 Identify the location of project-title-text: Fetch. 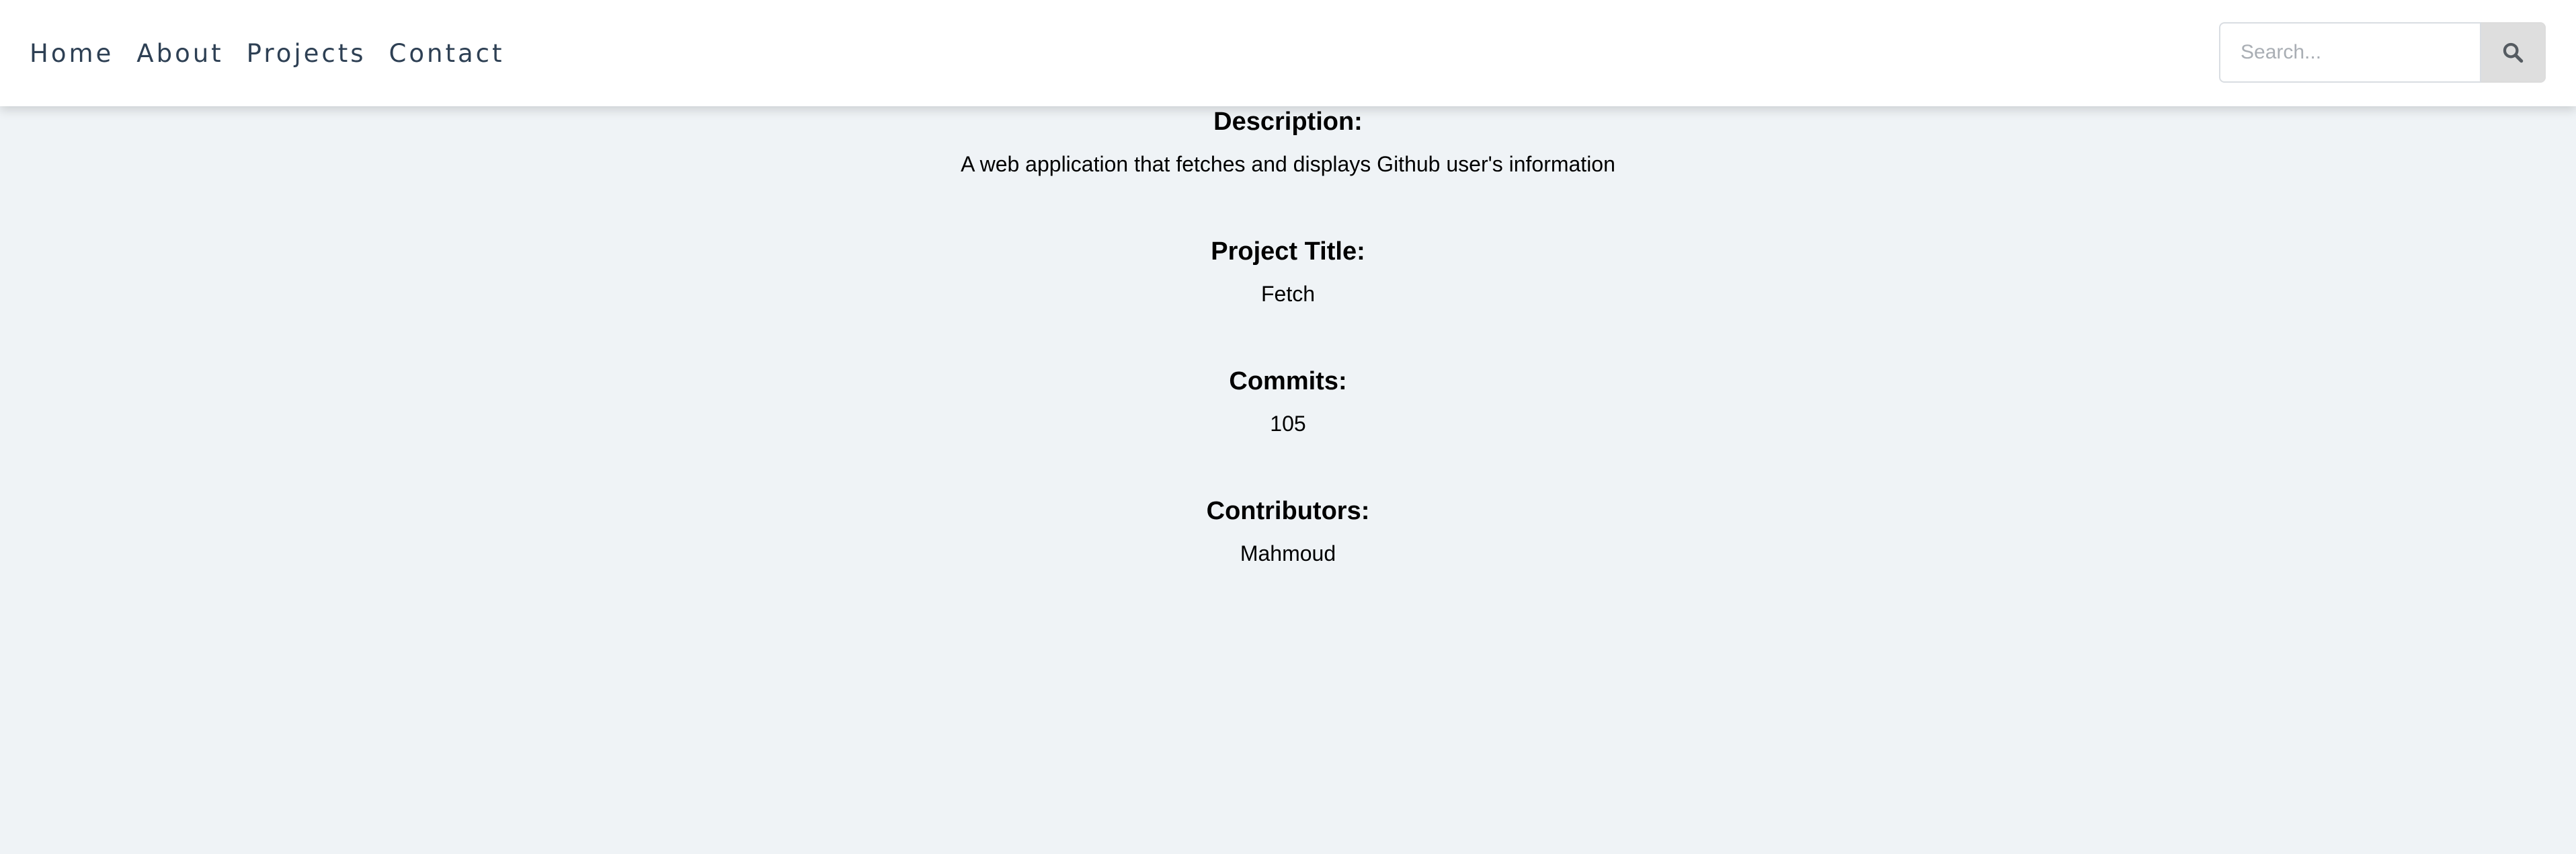
(1288, 294).